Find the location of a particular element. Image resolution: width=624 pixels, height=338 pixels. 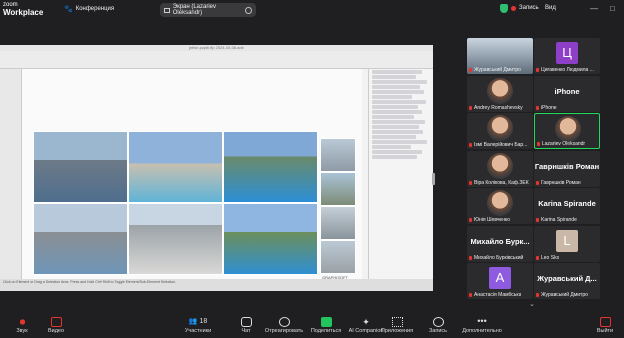

participant-display-name: iPhone is located at coordinates (567, 91).